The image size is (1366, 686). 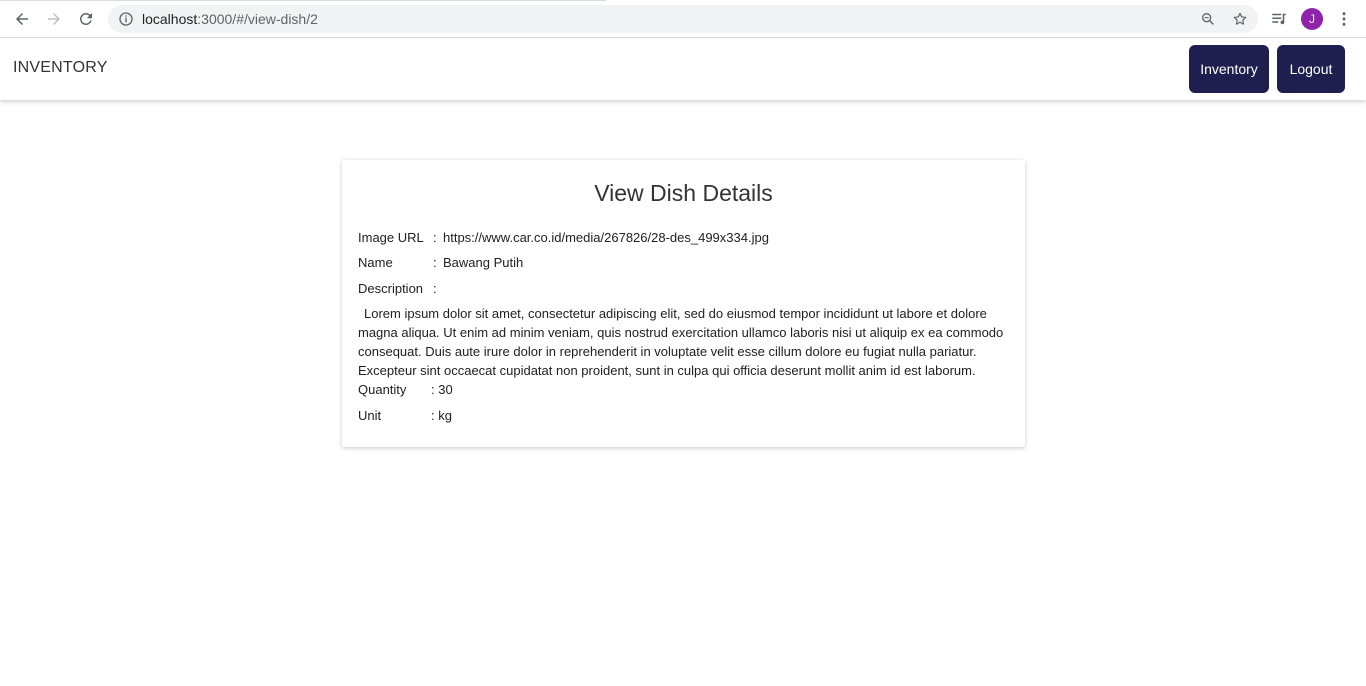 I want to click on menu-kebab-icon, so click(x=1344, y=19).